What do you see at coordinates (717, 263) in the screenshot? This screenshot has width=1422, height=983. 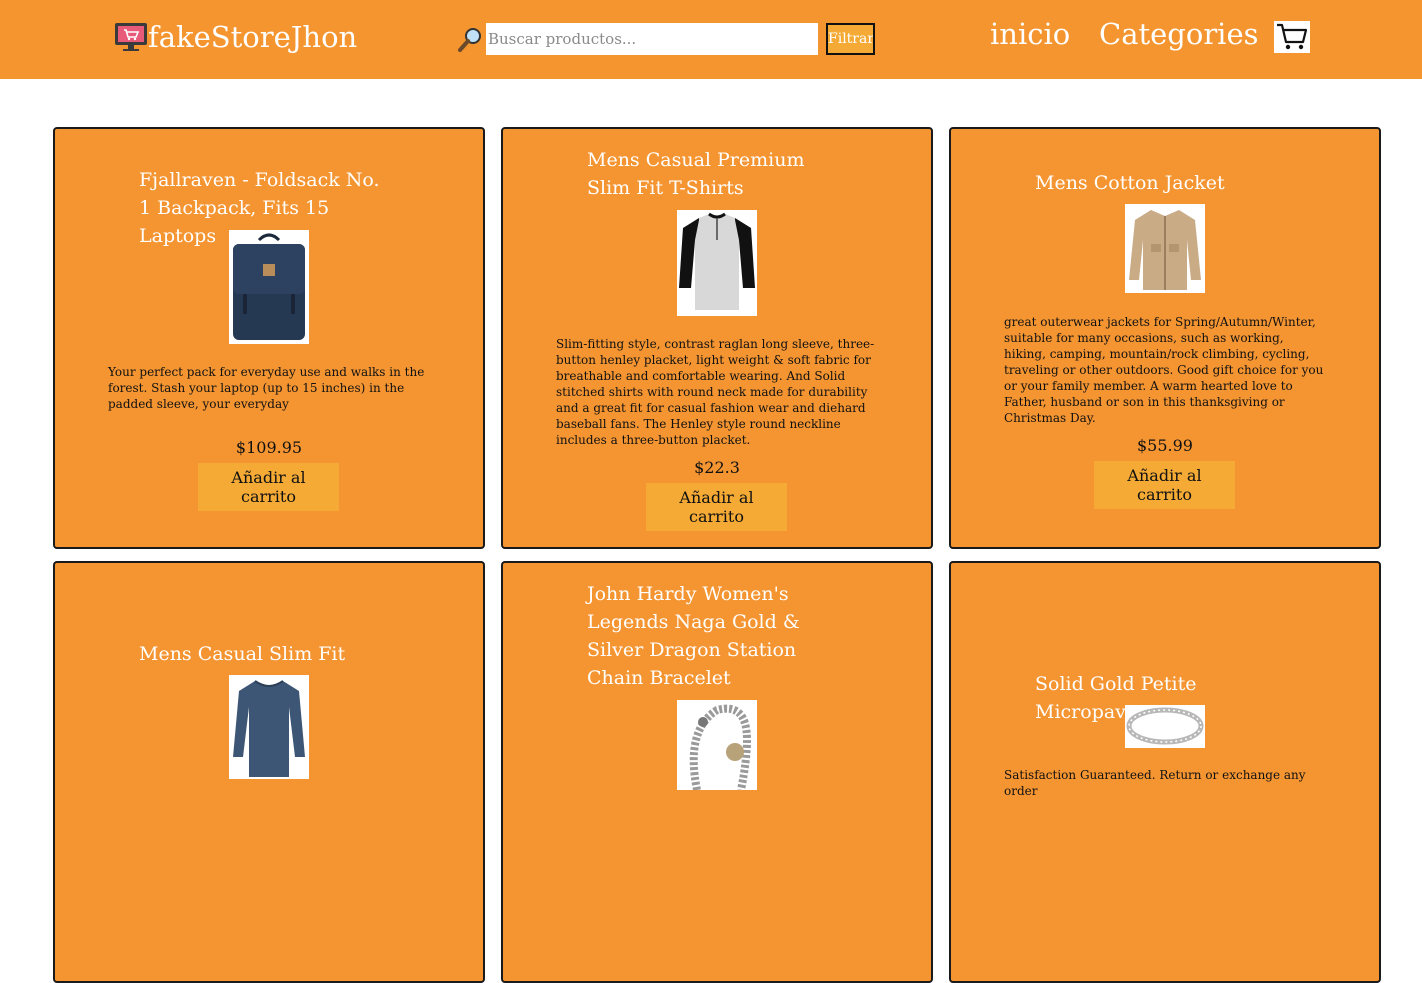 I see `product-image-raglan-shirt` at bounding box center [717, 263].